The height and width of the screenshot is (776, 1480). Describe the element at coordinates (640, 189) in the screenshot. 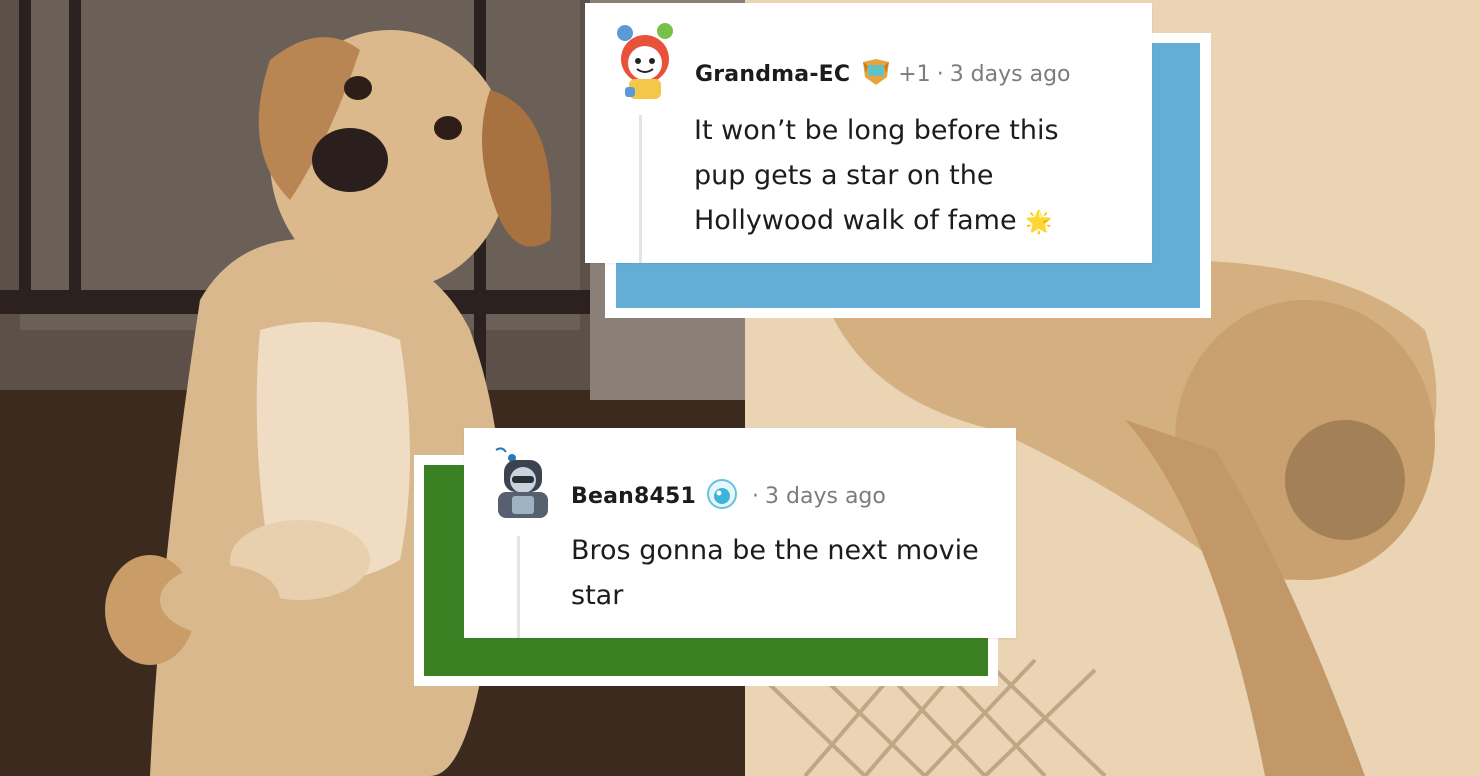

I see `comment-1-thread-line` at that location.